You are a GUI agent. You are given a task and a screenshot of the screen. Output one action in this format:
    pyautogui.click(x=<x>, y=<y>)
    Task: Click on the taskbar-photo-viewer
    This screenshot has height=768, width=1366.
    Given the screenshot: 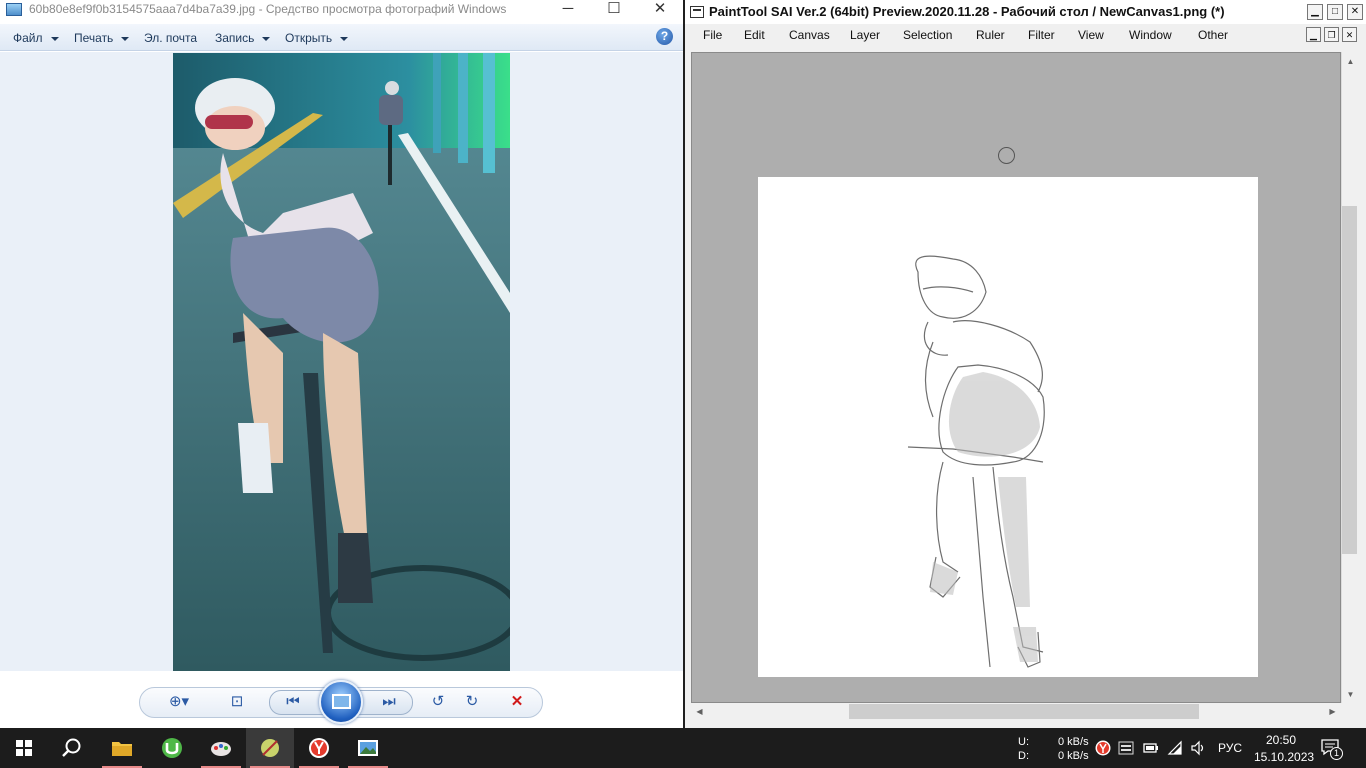 What is the action you would take?
    pyautogui.click(x=368, y=748)
    